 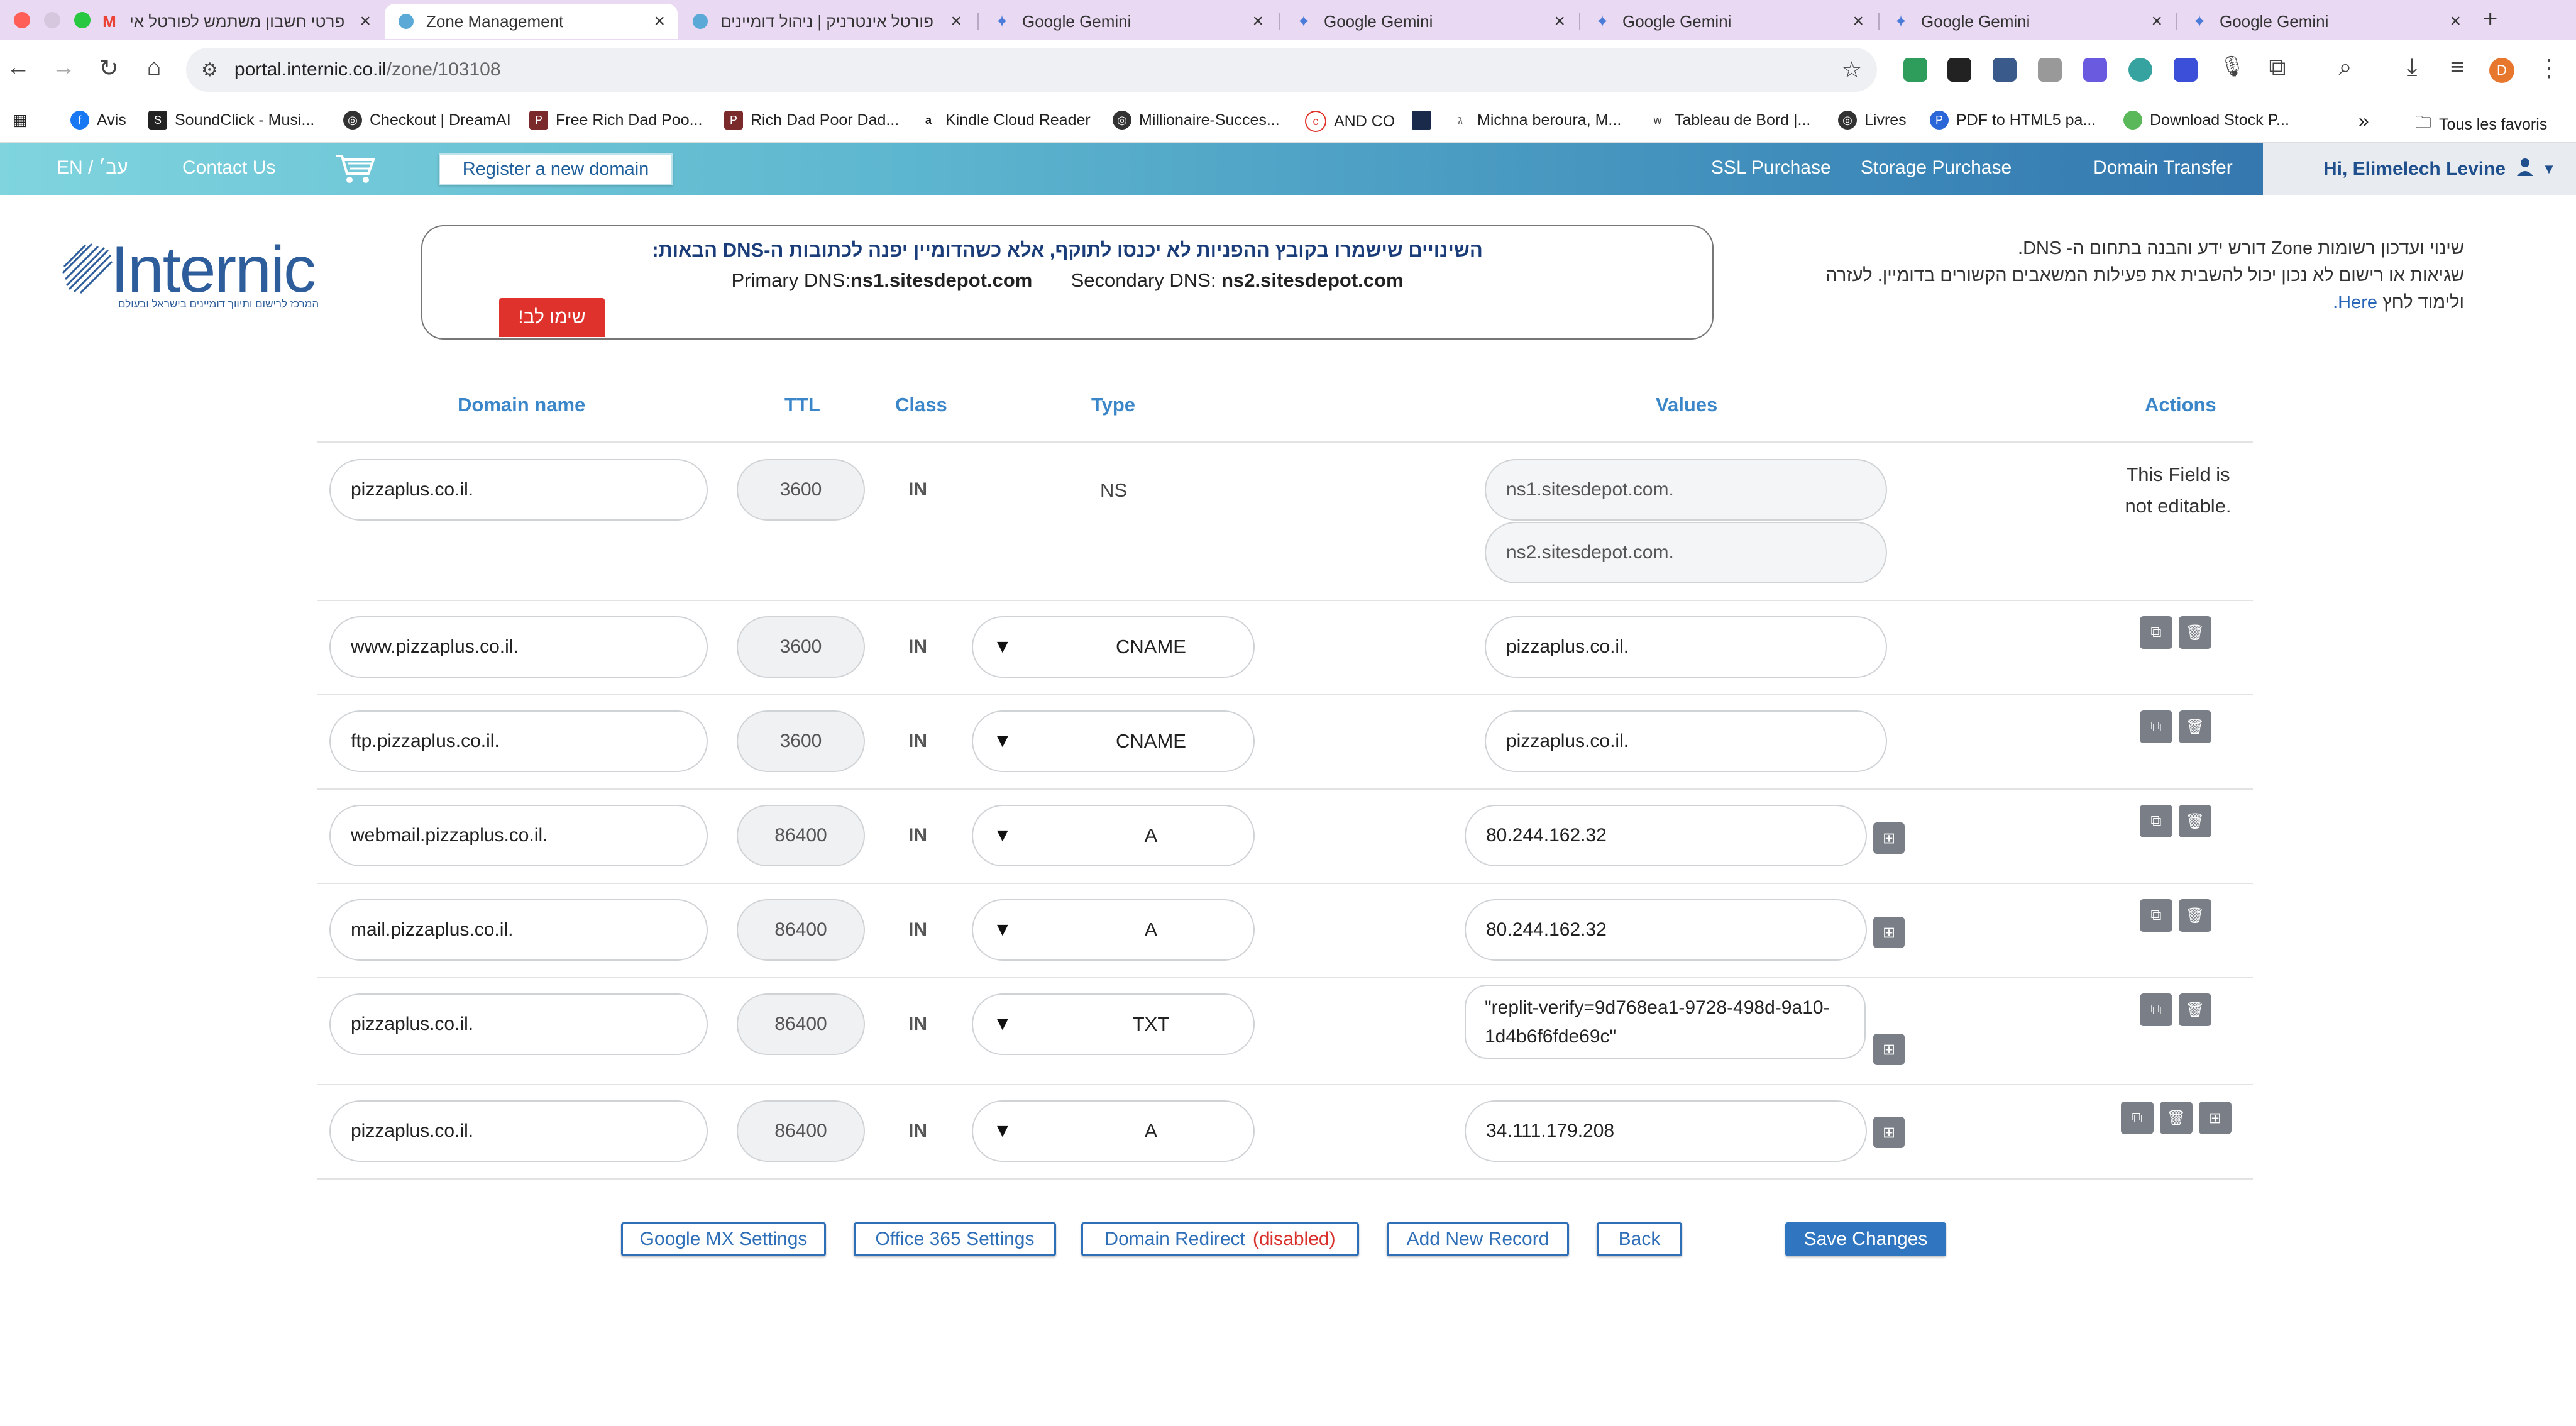 I want to click on shopping-cart-icon, so click(x=355, y=170).